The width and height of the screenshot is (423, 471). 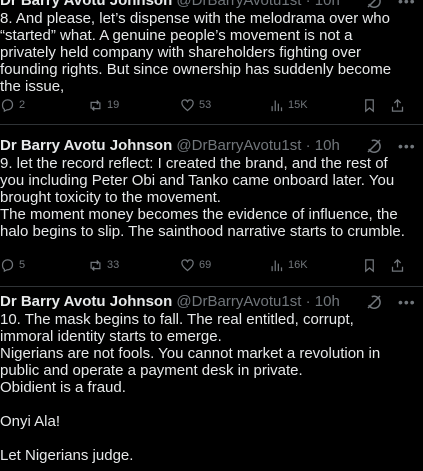 I want to click on reply-count: 5, so click(x=22, y=265).